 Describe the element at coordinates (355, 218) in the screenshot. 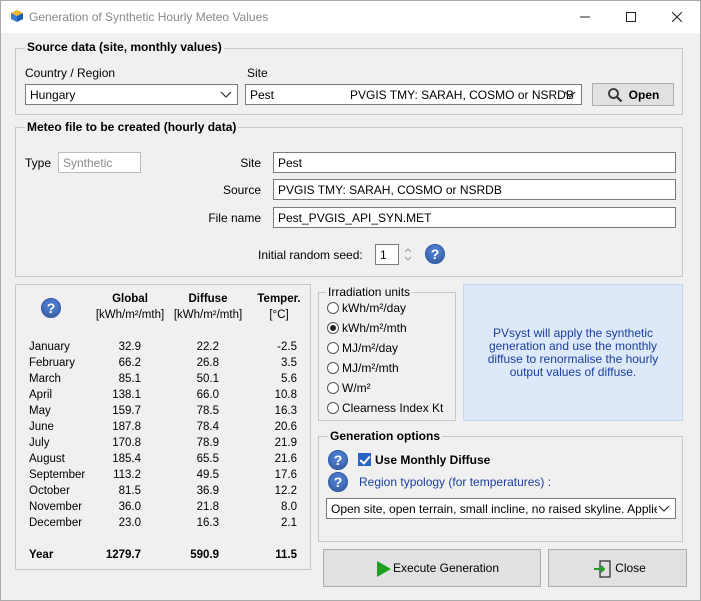

I see `filename-value: Pest_PVGIS_API_SYN.MET` at that location.